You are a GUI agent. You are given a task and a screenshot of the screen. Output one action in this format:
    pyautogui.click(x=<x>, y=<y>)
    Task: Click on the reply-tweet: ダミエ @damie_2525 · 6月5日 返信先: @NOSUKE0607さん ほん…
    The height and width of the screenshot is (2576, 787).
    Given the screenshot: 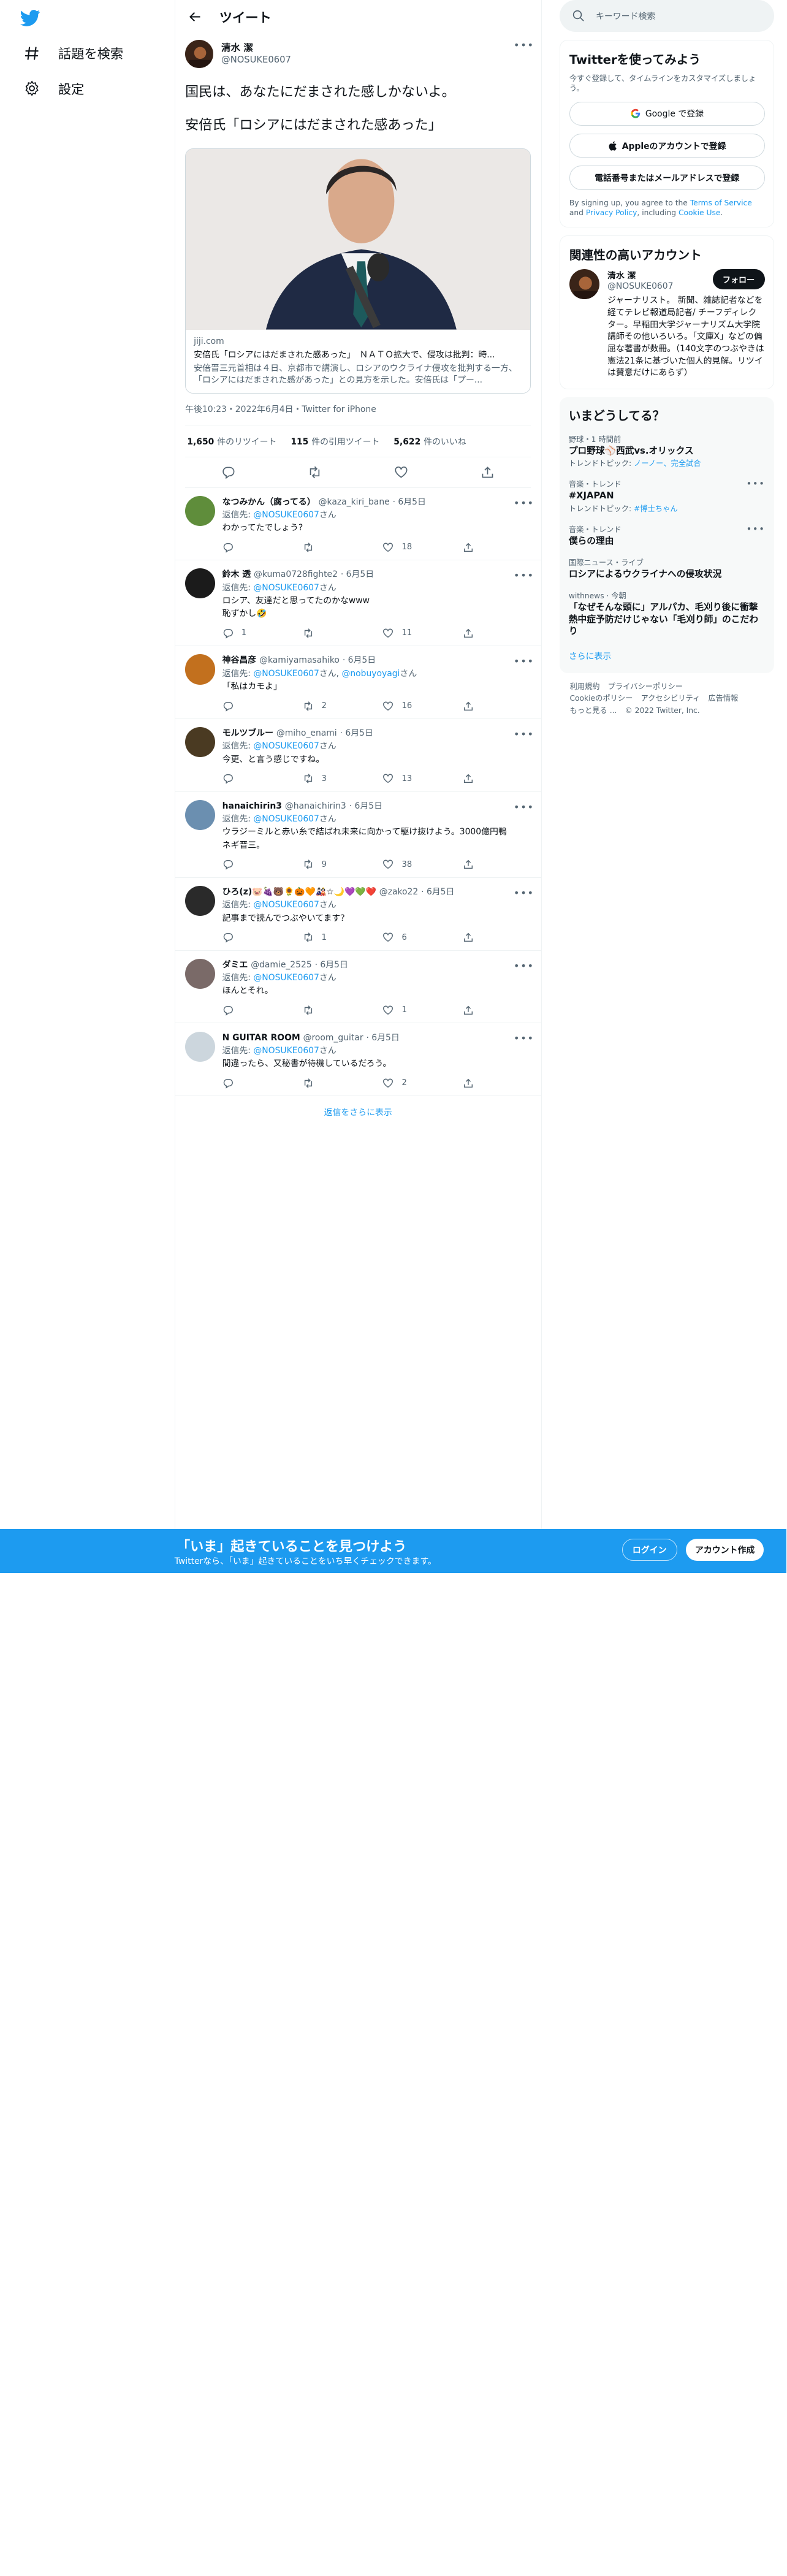 What is the action you would take?
    pyautogui.click(x=358, y=987)
    